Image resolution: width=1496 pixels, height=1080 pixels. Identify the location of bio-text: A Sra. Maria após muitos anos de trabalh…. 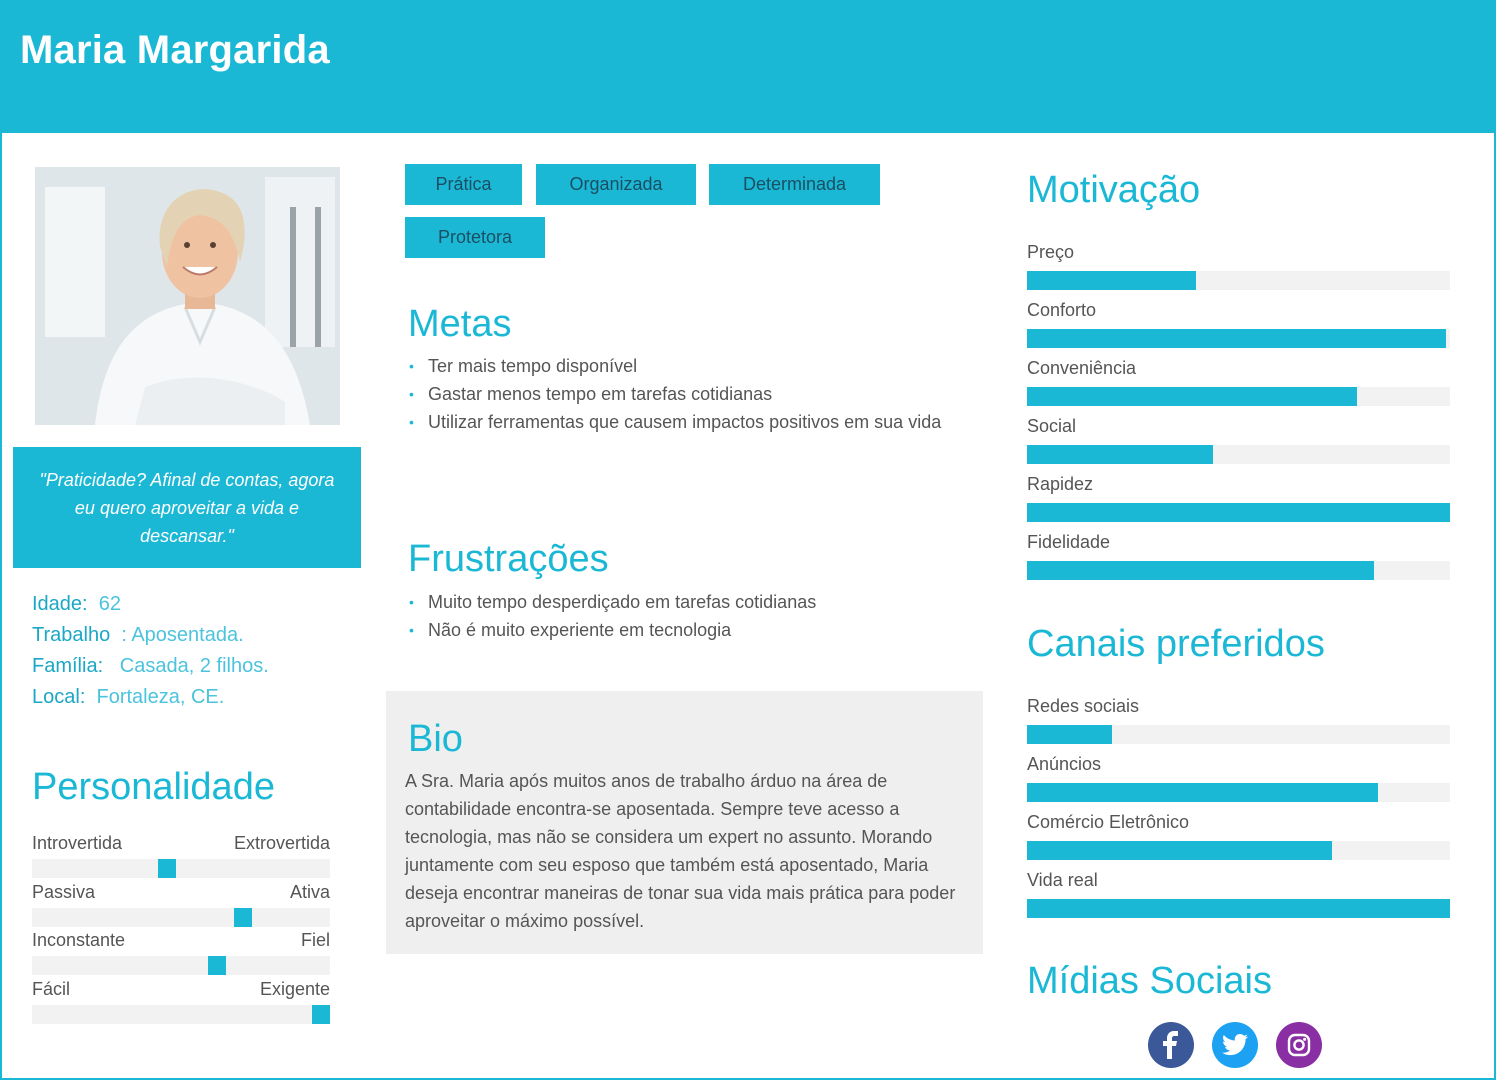
(680, 851).